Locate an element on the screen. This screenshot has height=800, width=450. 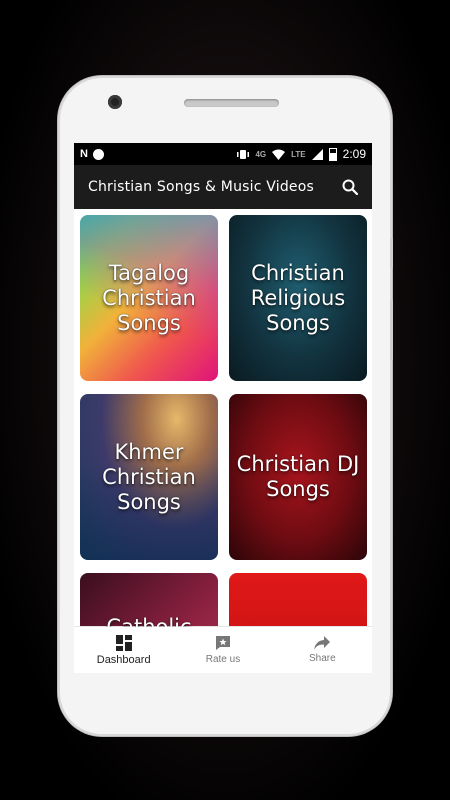
bottom-navigation: Dashboard Rate us Share is located at coordinates (223, 649).